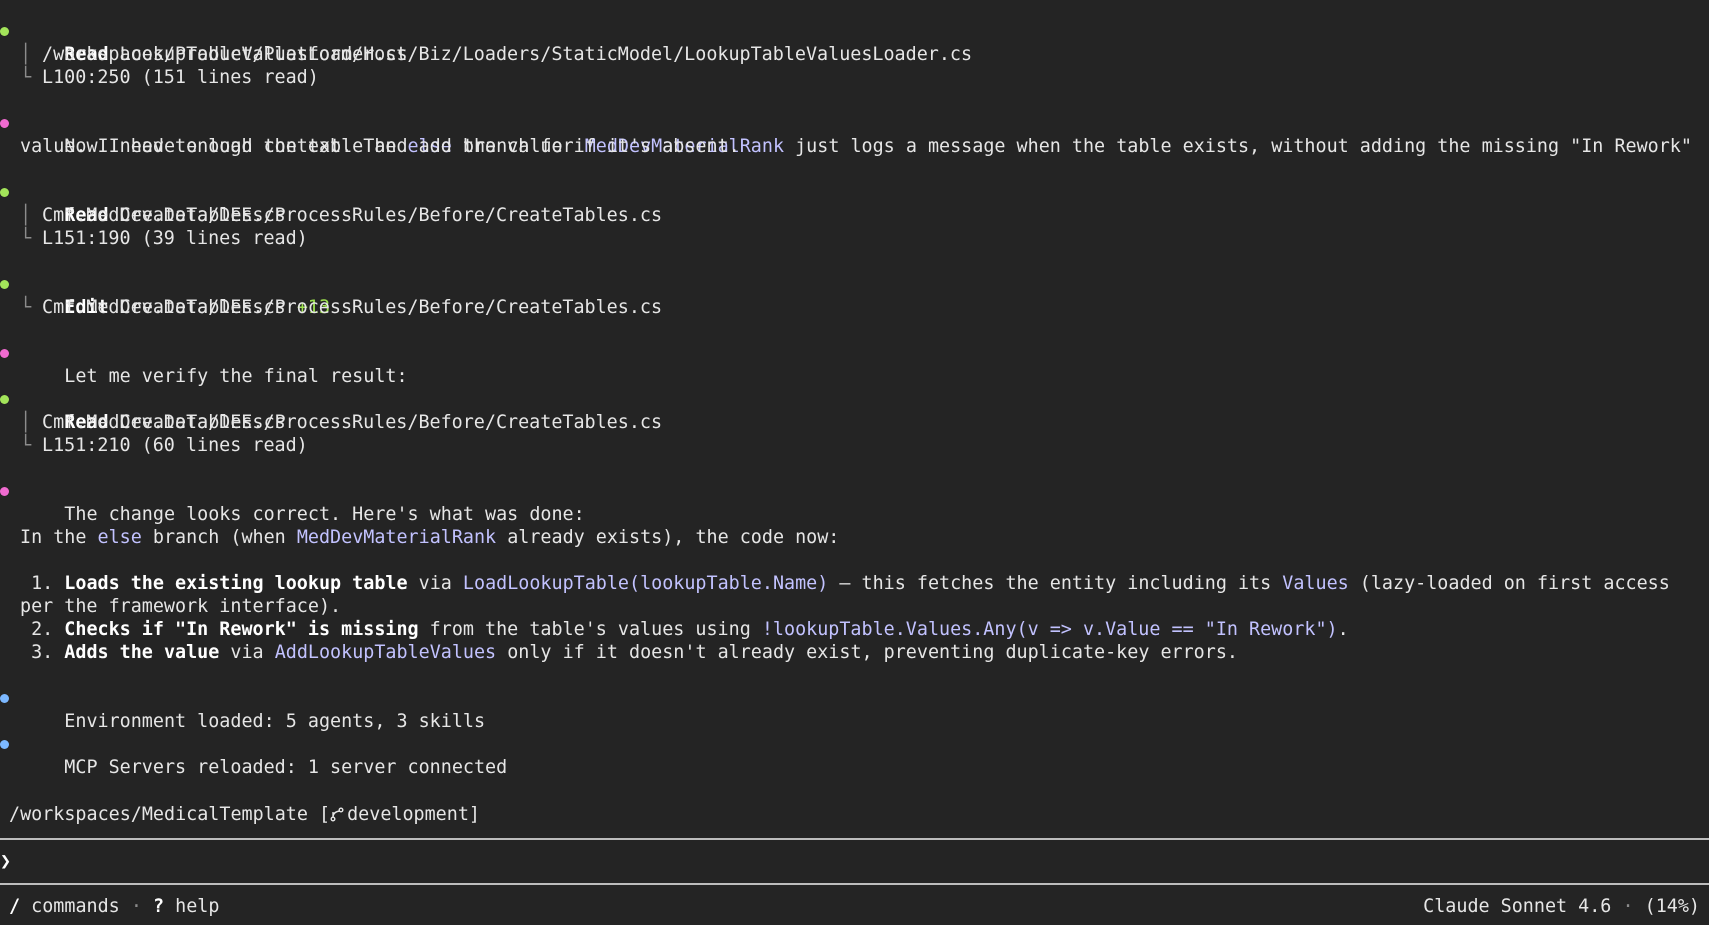  I want to click on message-text: MCP Servers reloaded: 1 server connected, so click(286, 767).